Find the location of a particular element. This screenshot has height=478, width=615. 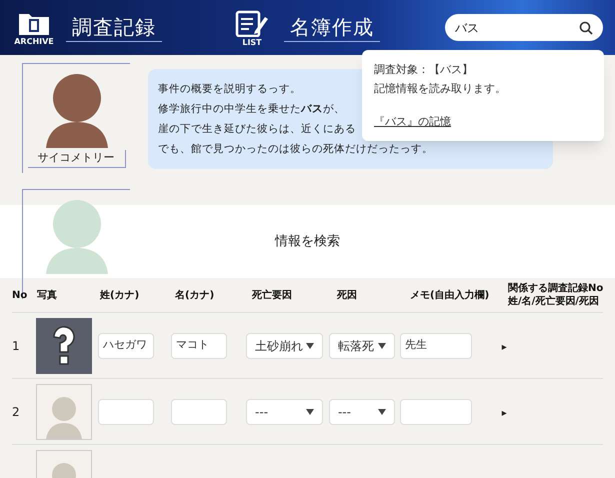

dropdown-field: 土砂崩れ is located at coordinates (285, 345).